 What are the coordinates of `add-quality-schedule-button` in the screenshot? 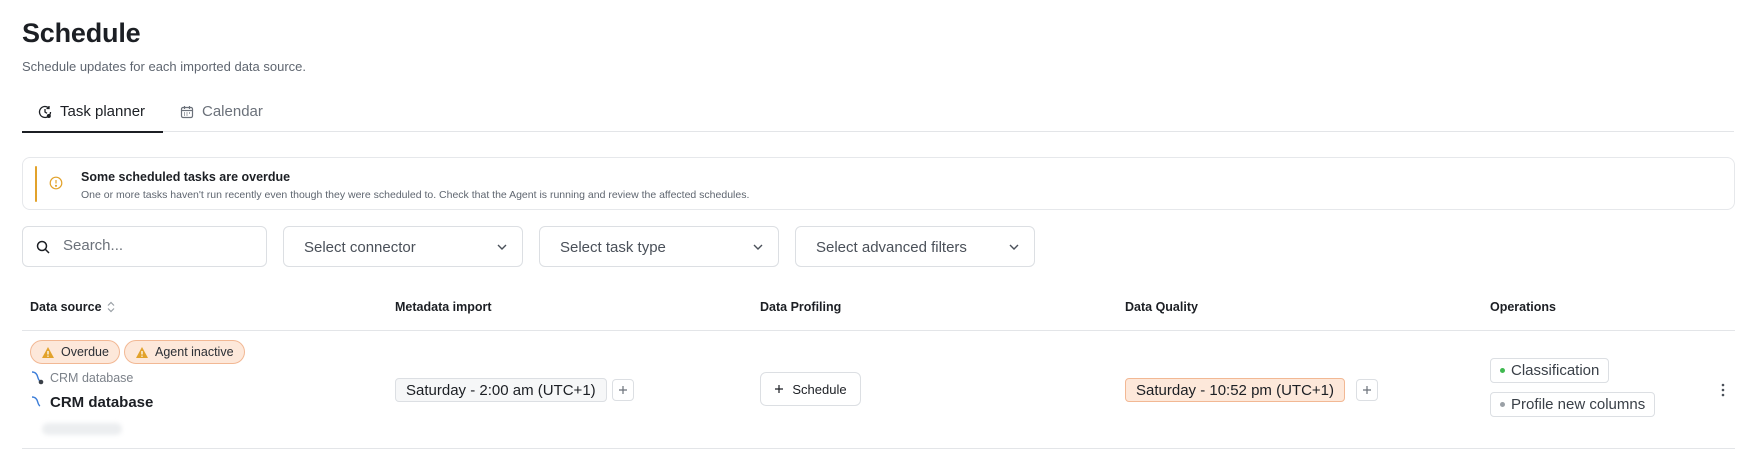 It's located at (1367, 390).